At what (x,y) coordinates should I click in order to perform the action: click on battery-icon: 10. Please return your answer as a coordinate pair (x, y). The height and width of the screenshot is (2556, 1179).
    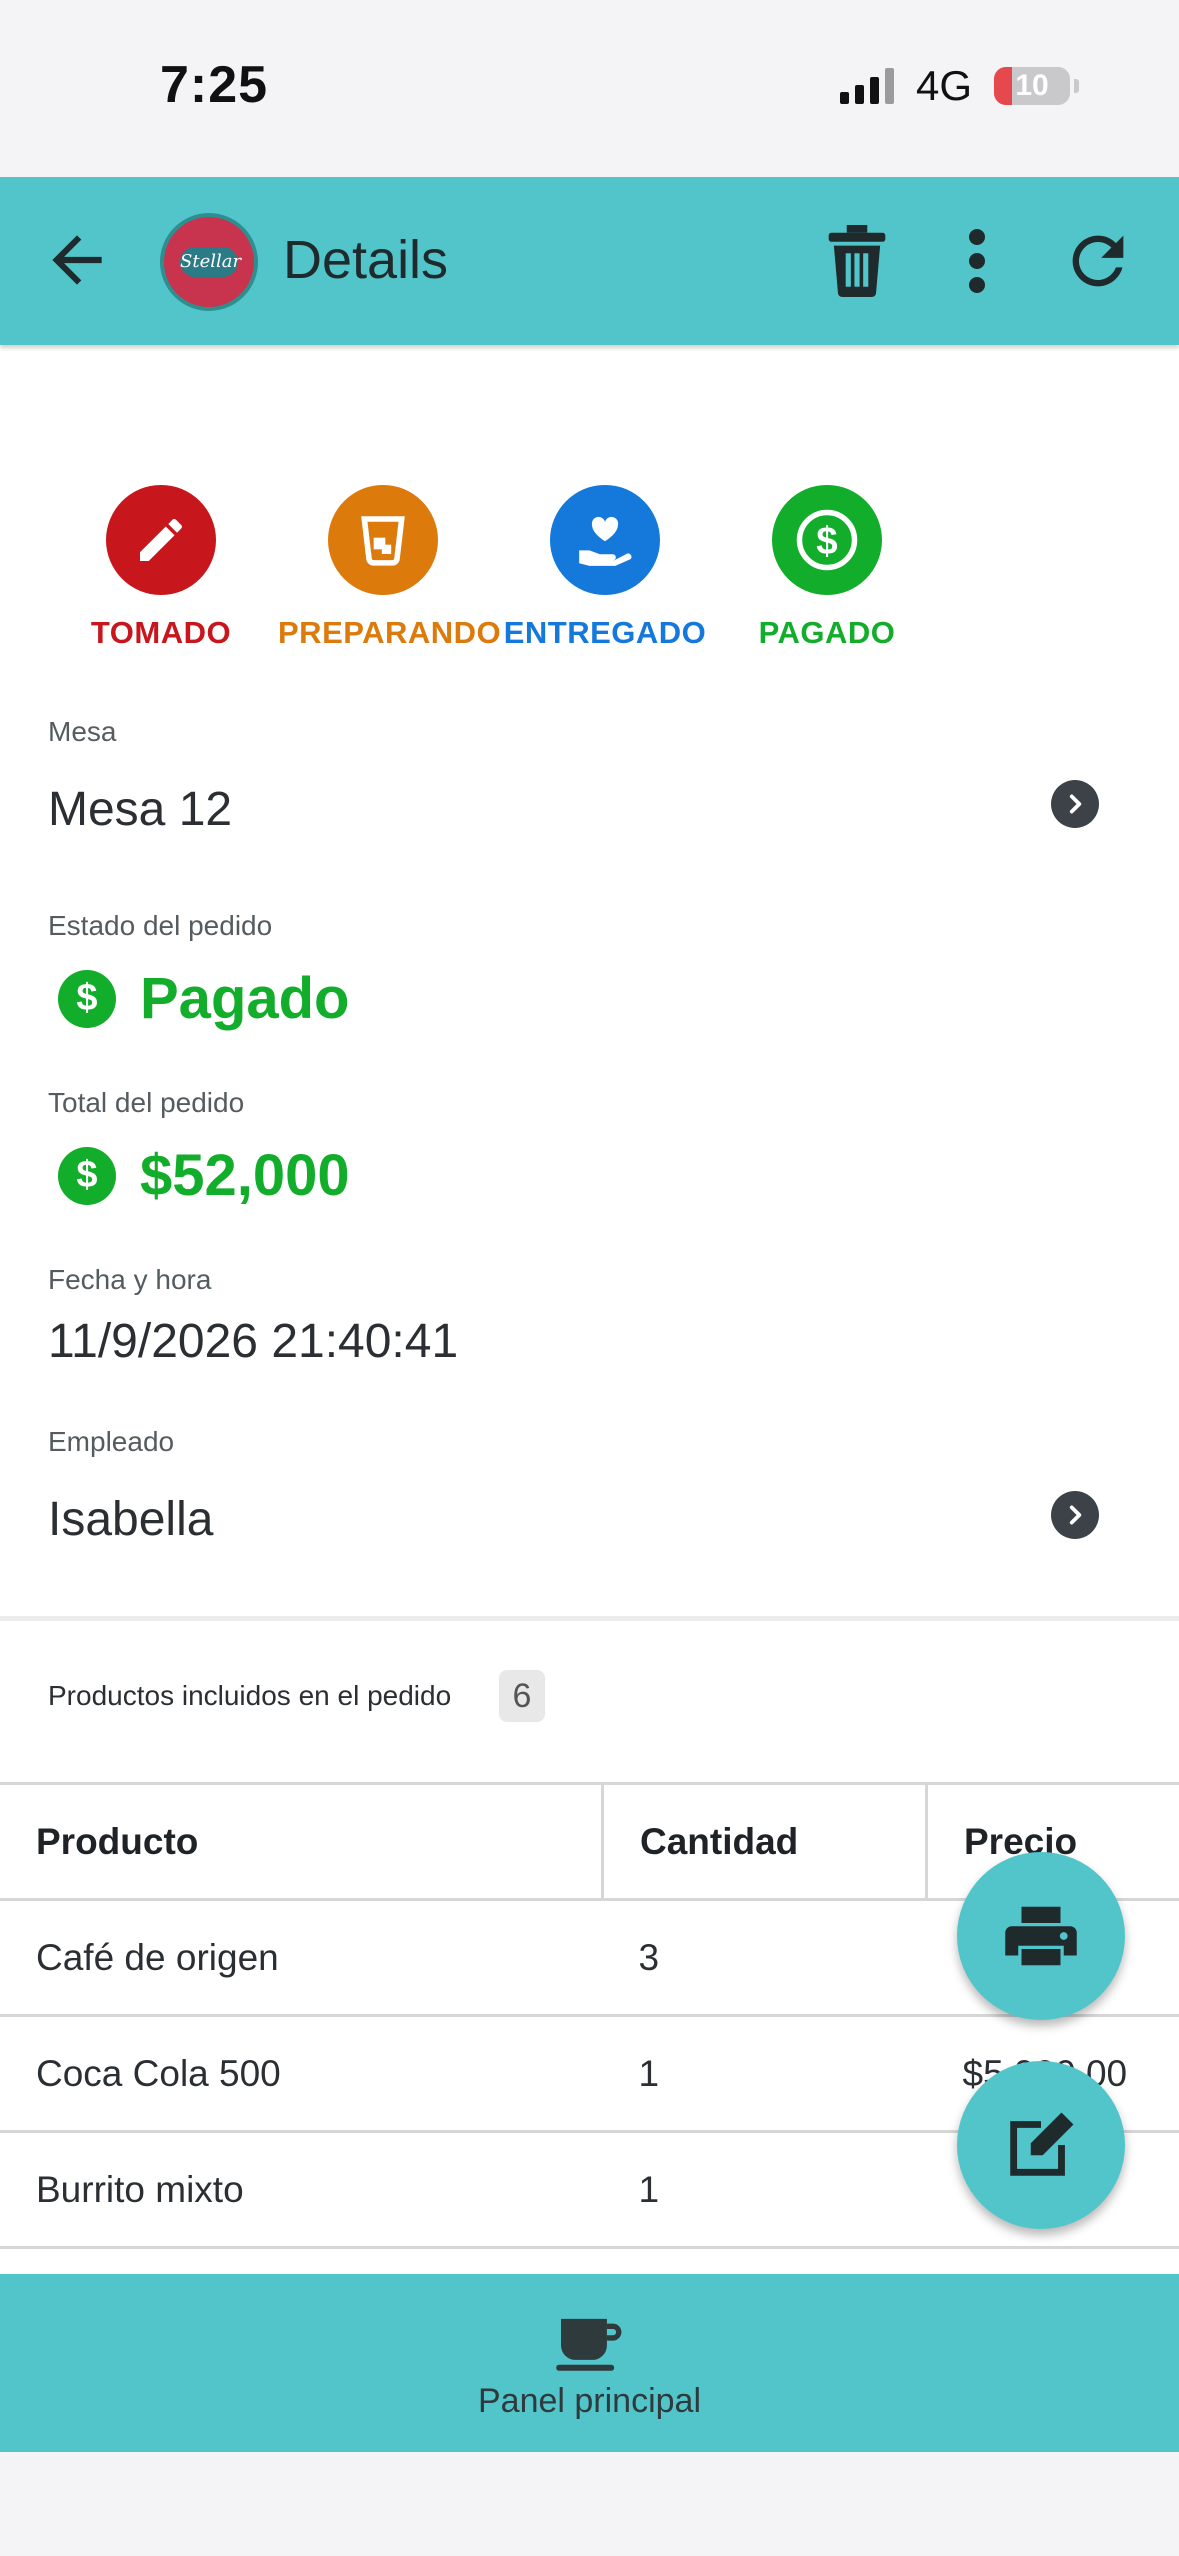
    Looking at the image, I should click on (1032, 86).